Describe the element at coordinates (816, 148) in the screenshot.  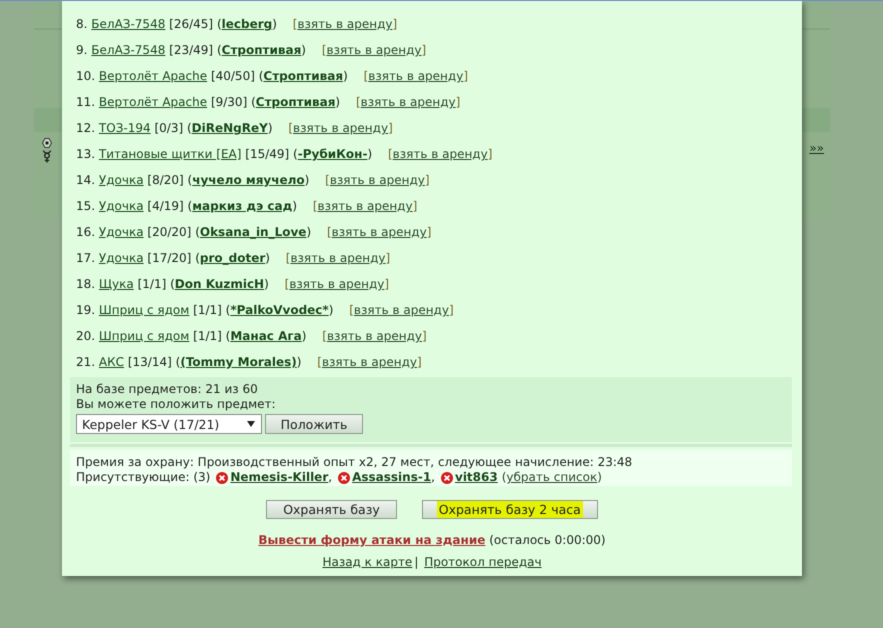
I see `next-link: »»` at that location.